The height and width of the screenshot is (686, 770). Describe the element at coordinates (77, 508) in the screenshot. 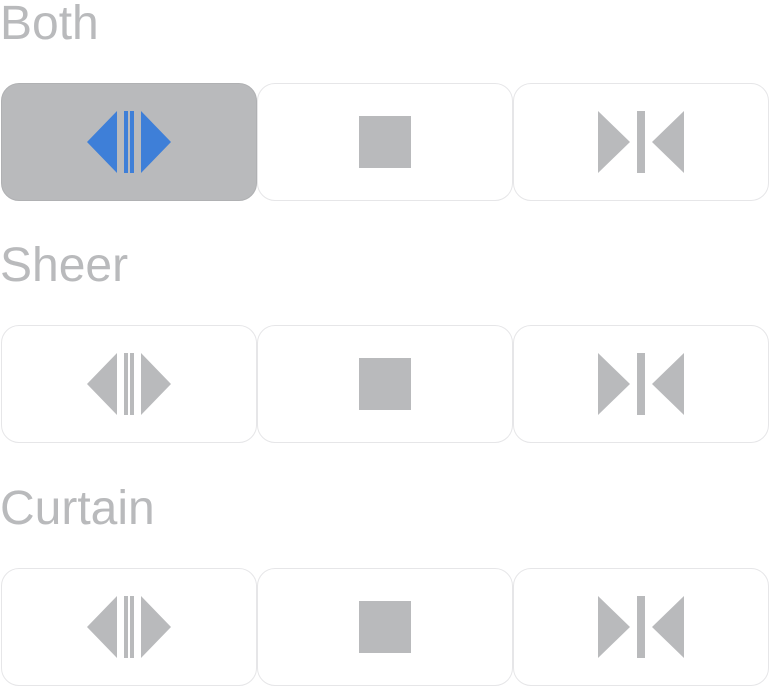

I see `group-label-curtain: Curtain` at that location.